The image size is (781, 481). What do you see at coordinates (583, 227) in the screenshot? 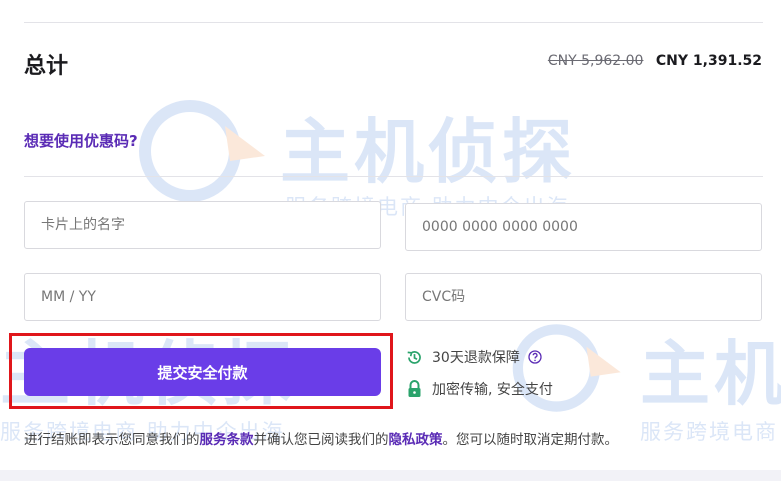
I see `card-number-input` at bounding box center [583, 227].